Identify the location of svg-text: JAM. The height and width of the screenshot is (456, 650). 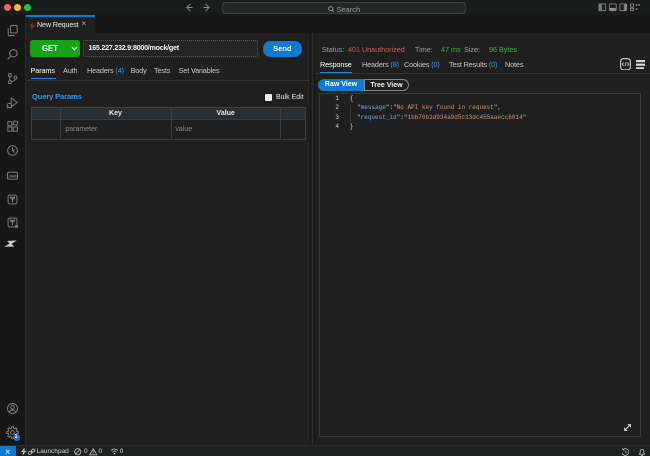
(12, 175).